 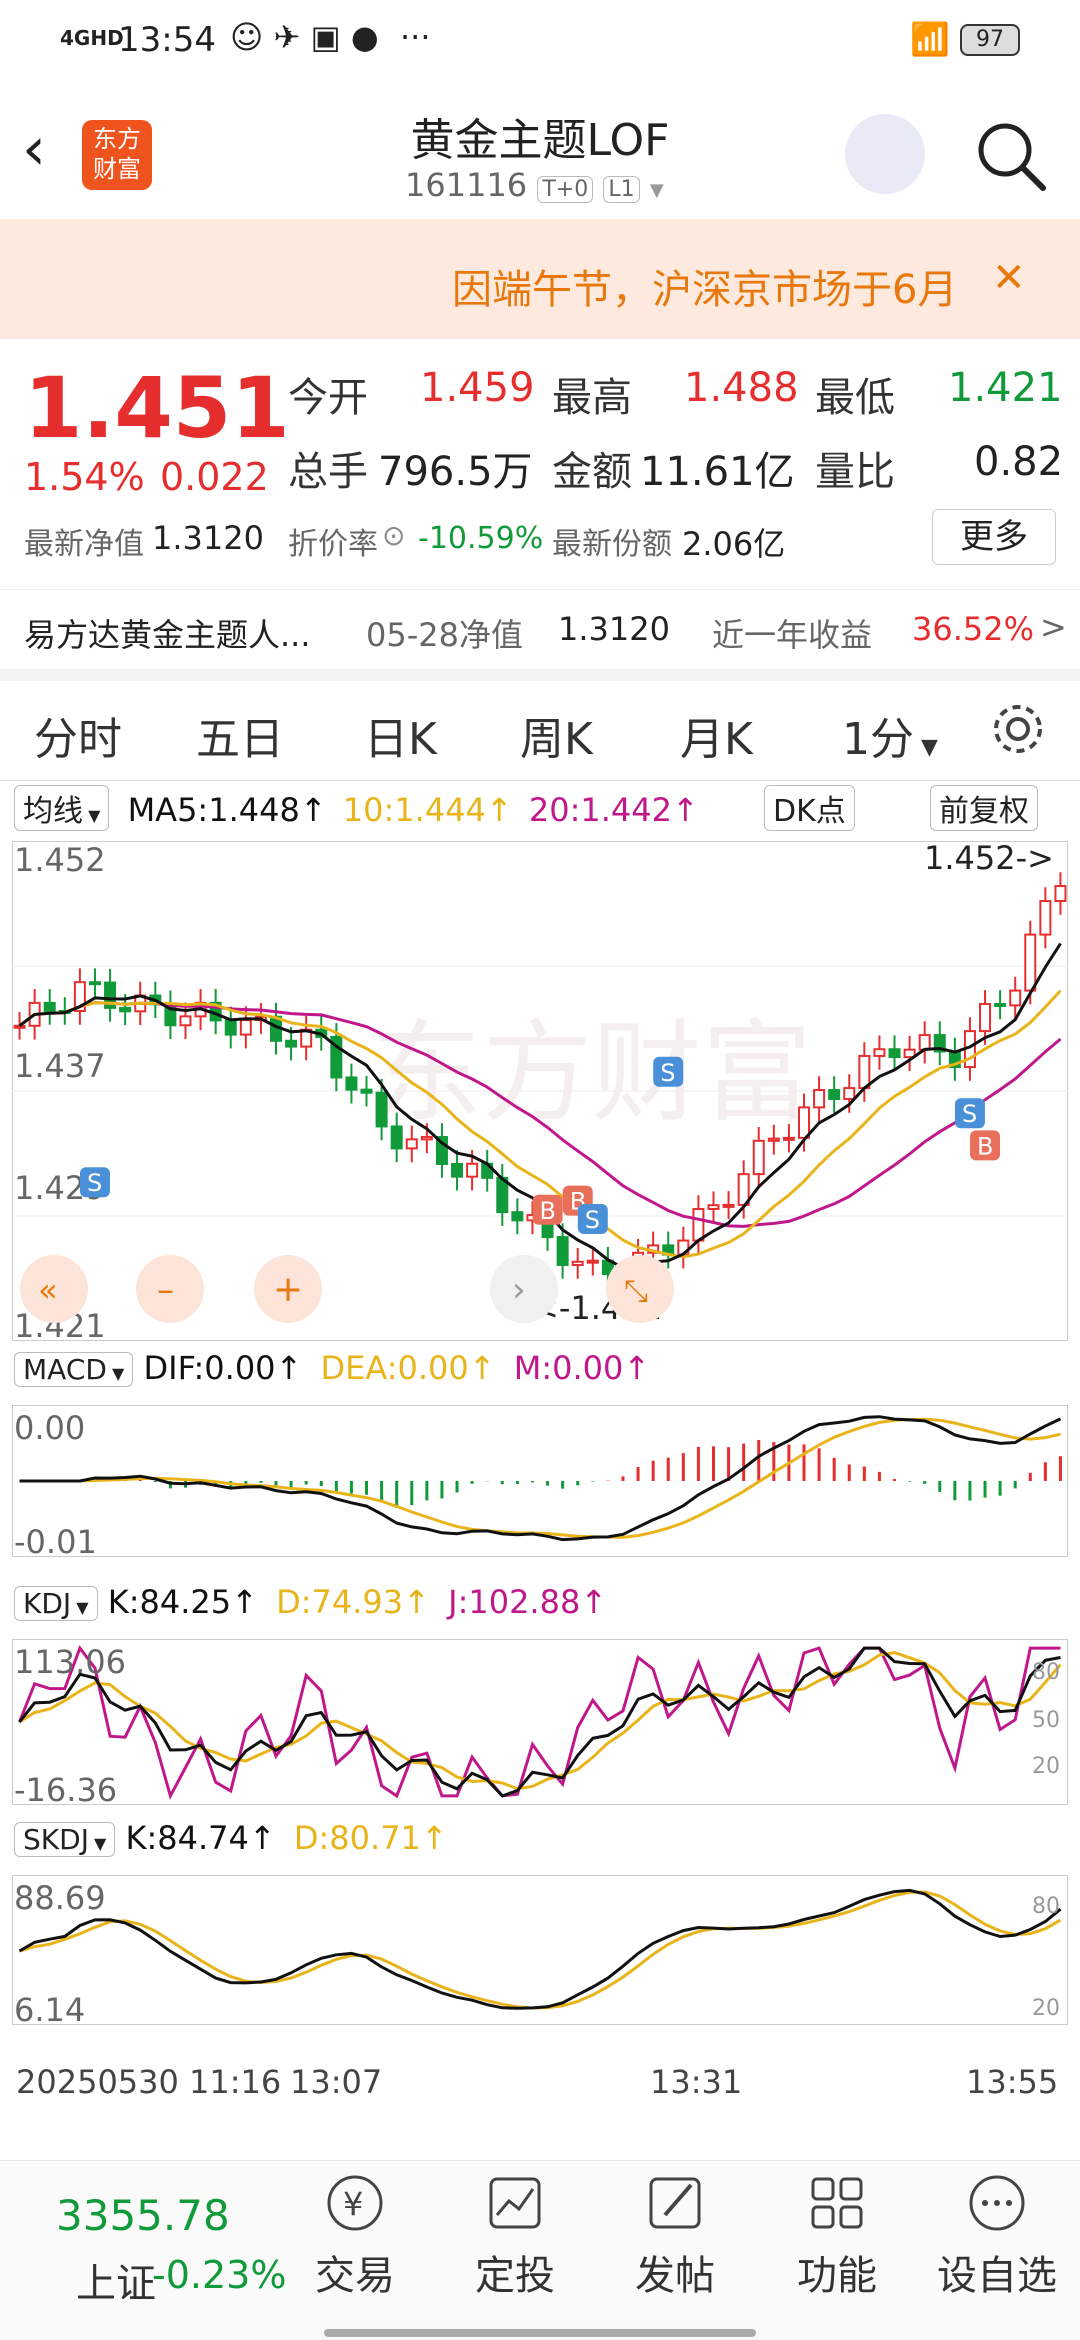 I want to click on skdj-selector: SKDJ ▼, so click(x=65, y=1839).